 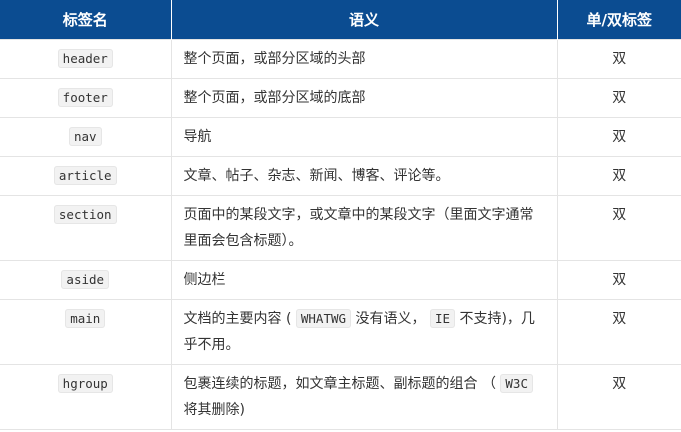 What do you see at coordinates (86, 20) in the screenshot?
I see `header-tag-name: 标签名` at bounding box center [86, 20].